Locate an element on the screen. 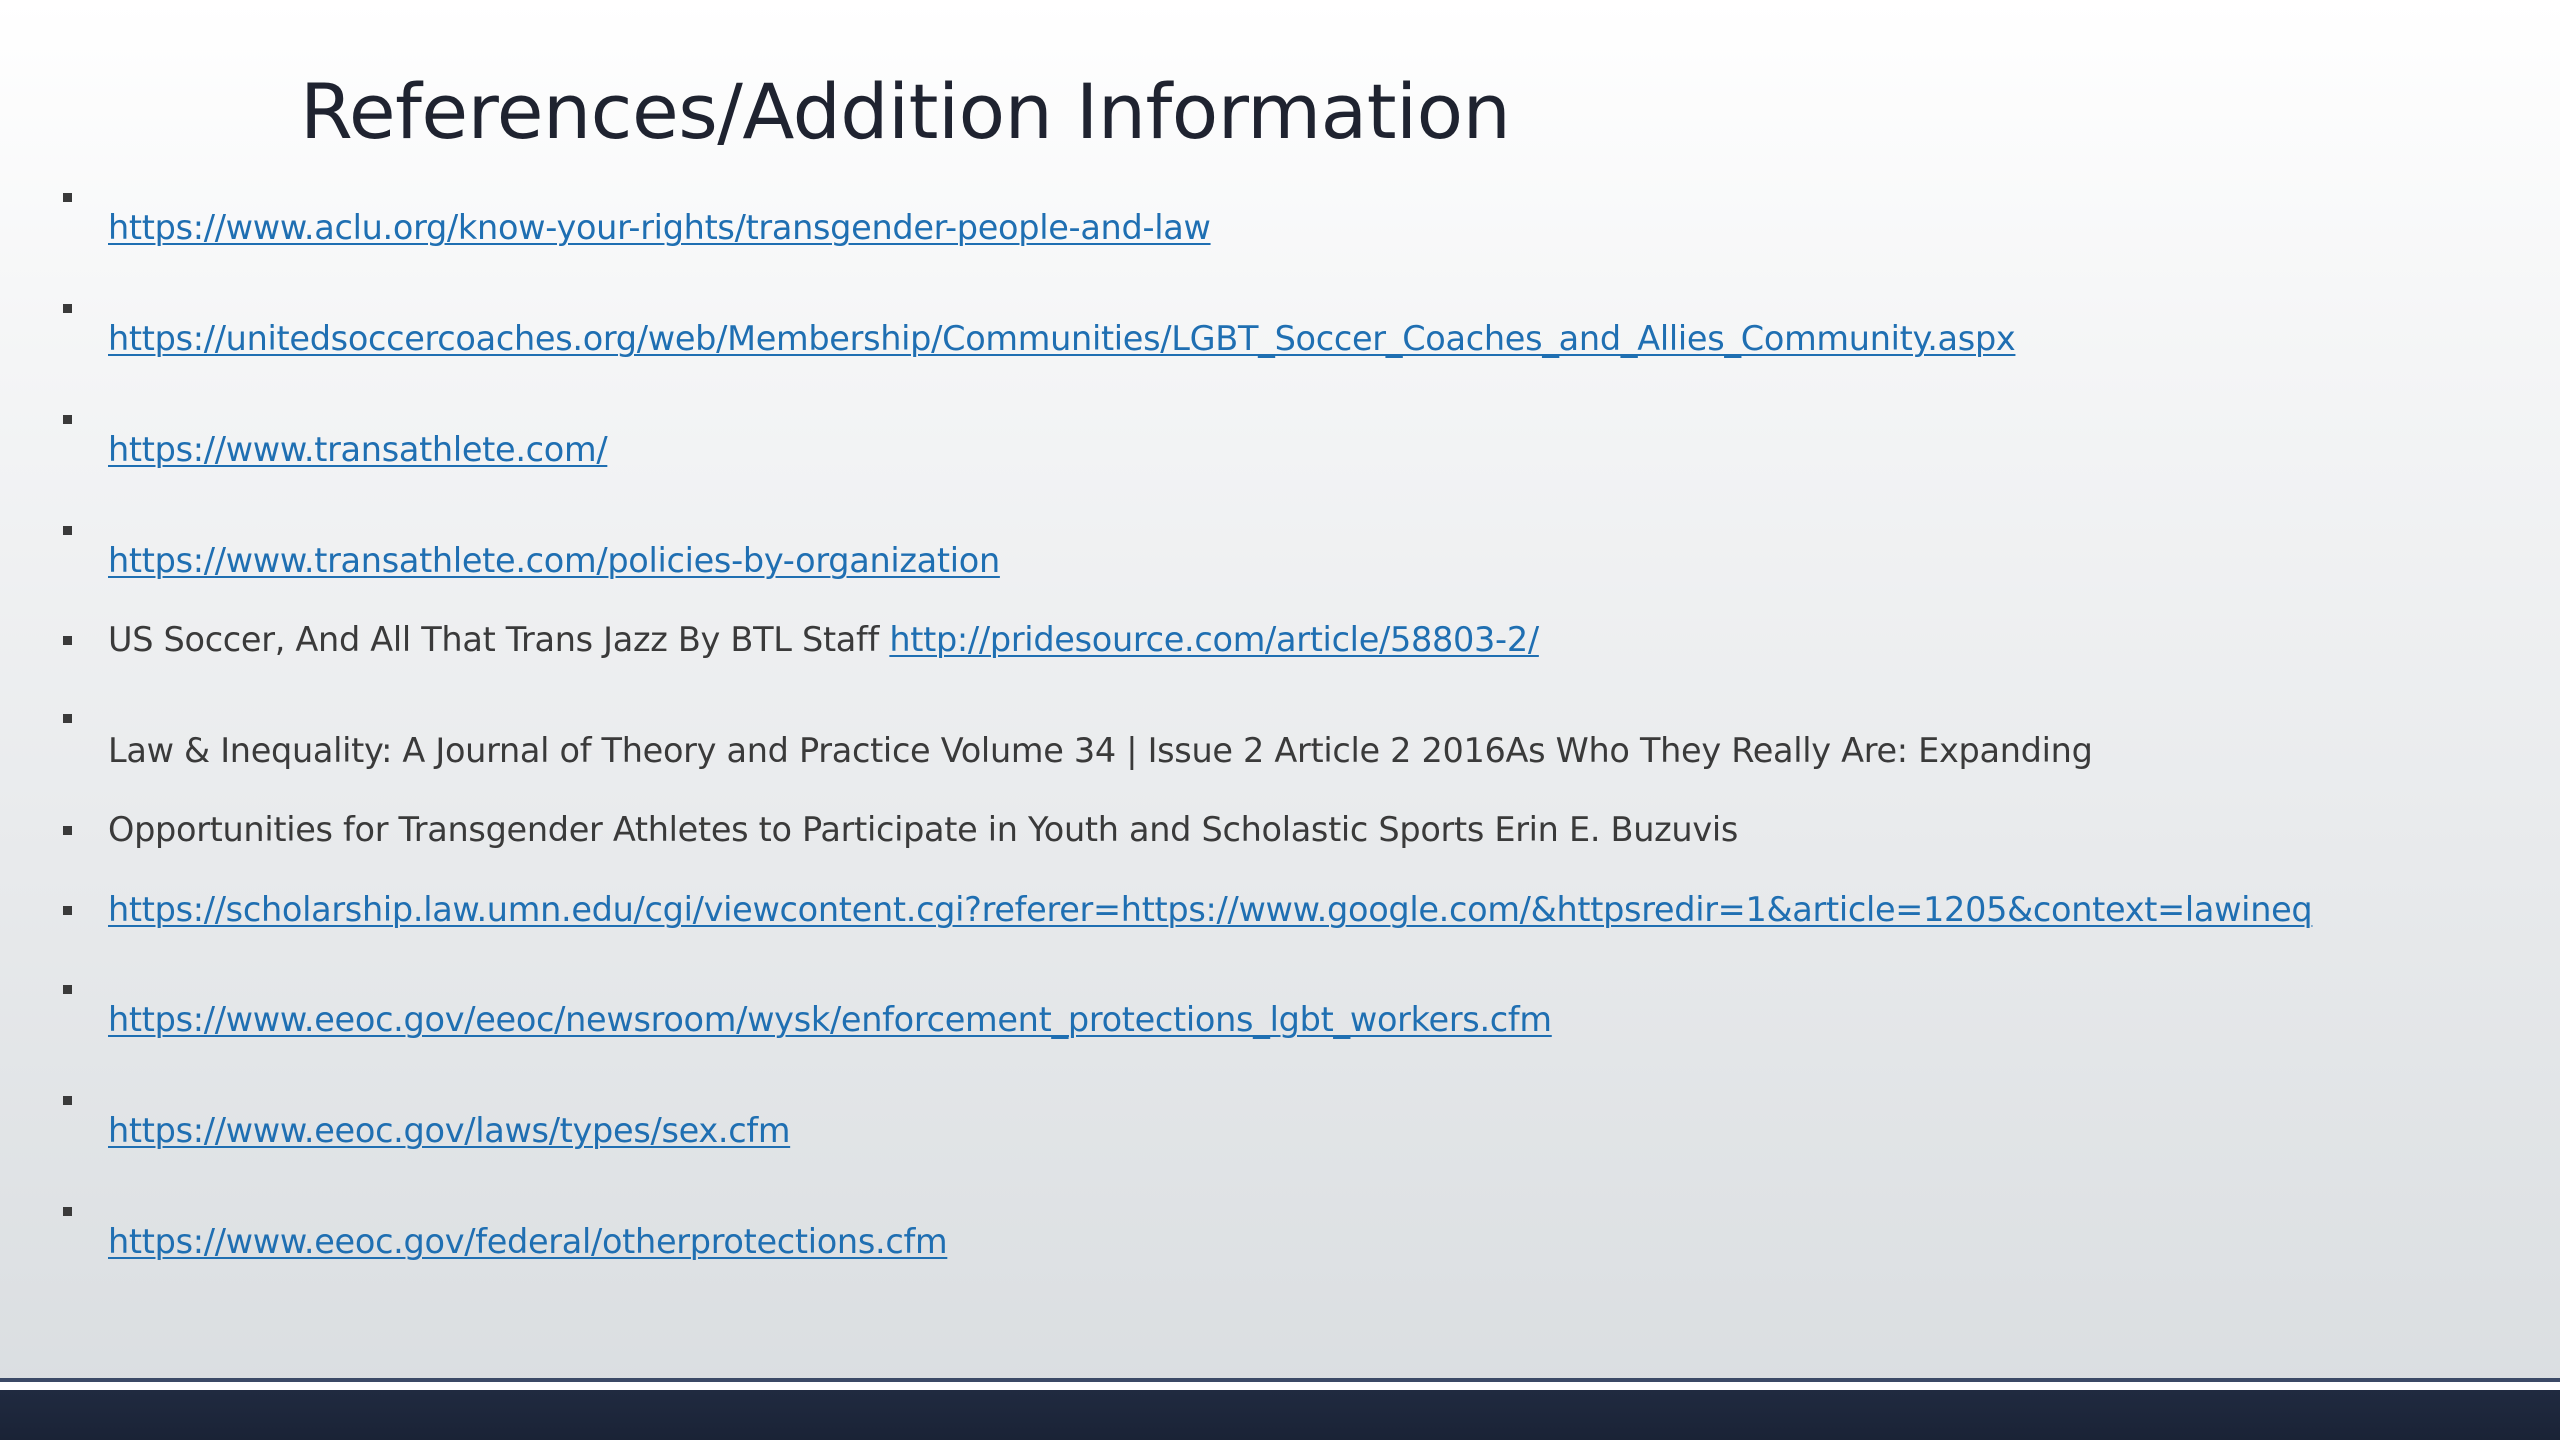 Image resolution: width=2560 pixels, height=1440 pixels. footer-gap is located at coordinates (1280, 1386).